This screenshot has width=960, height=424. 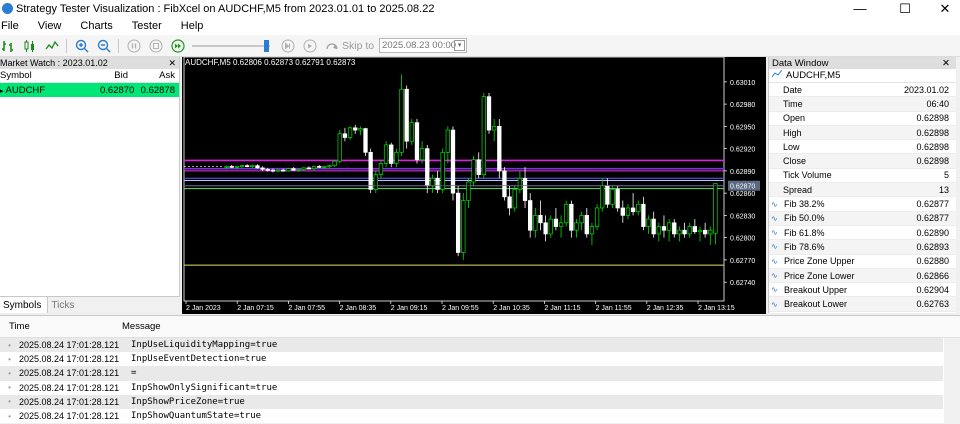 I want to click on price-axis-label: 0.62800, so click(x=742, y=239).